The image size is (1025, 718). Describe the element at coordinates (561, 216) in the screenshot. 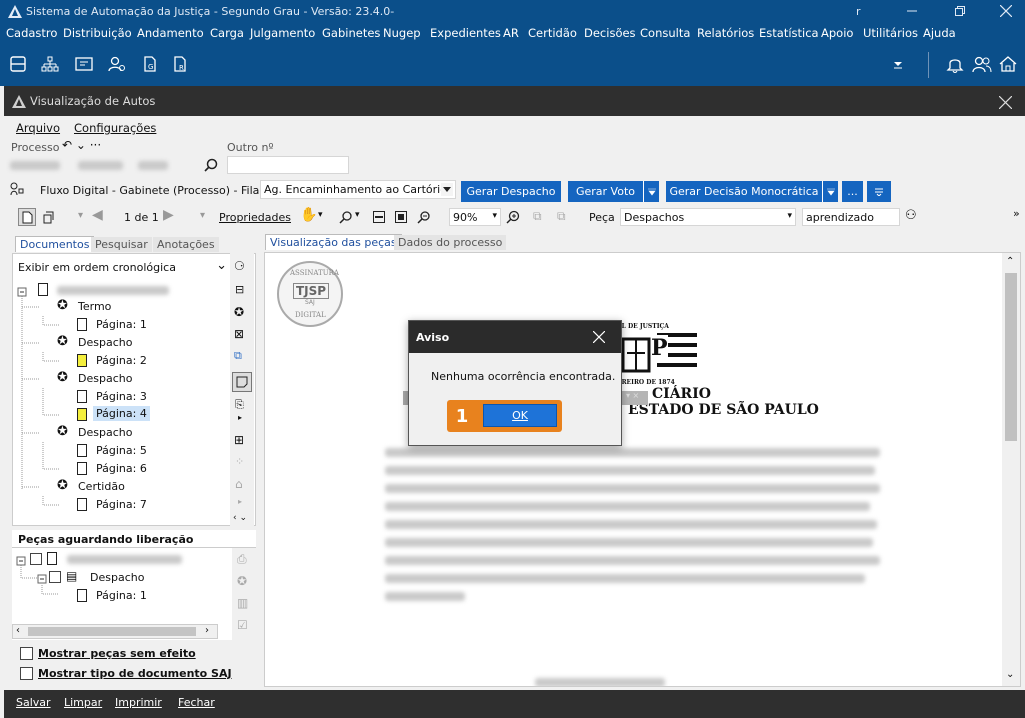

I see `move-pages-icon: ⧉` at that location.